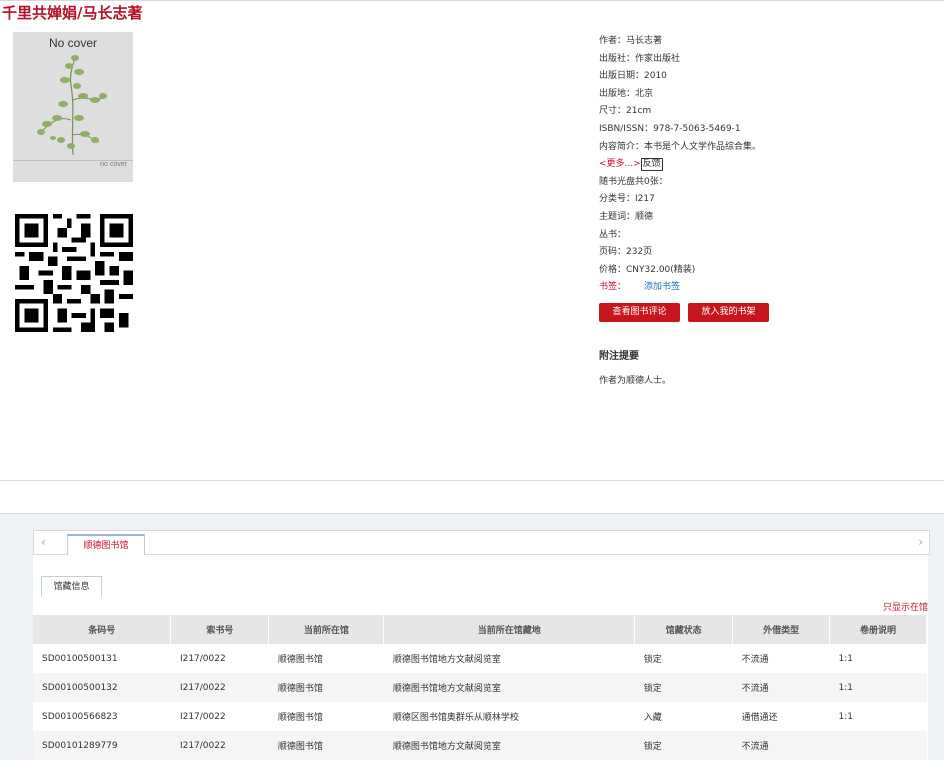 The image size is (944, 760). What do you see at coordinates (728, 312) in the screenshot?
I see `add-to-shelf-button: 放入我的书架` at bounding box center [728, 312].